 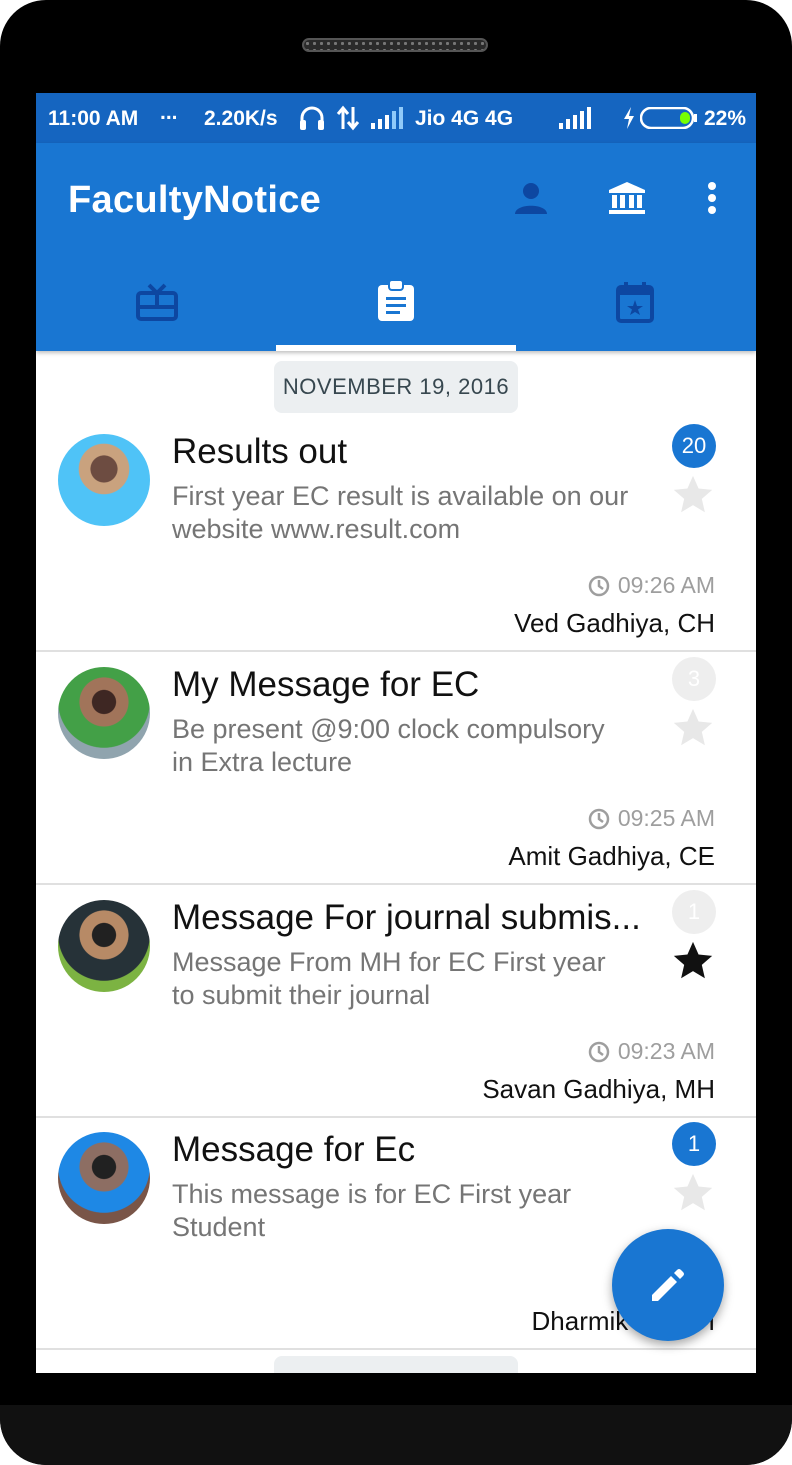 I want to click on status-time: 11:00 AM, so click(x=93, y=118).